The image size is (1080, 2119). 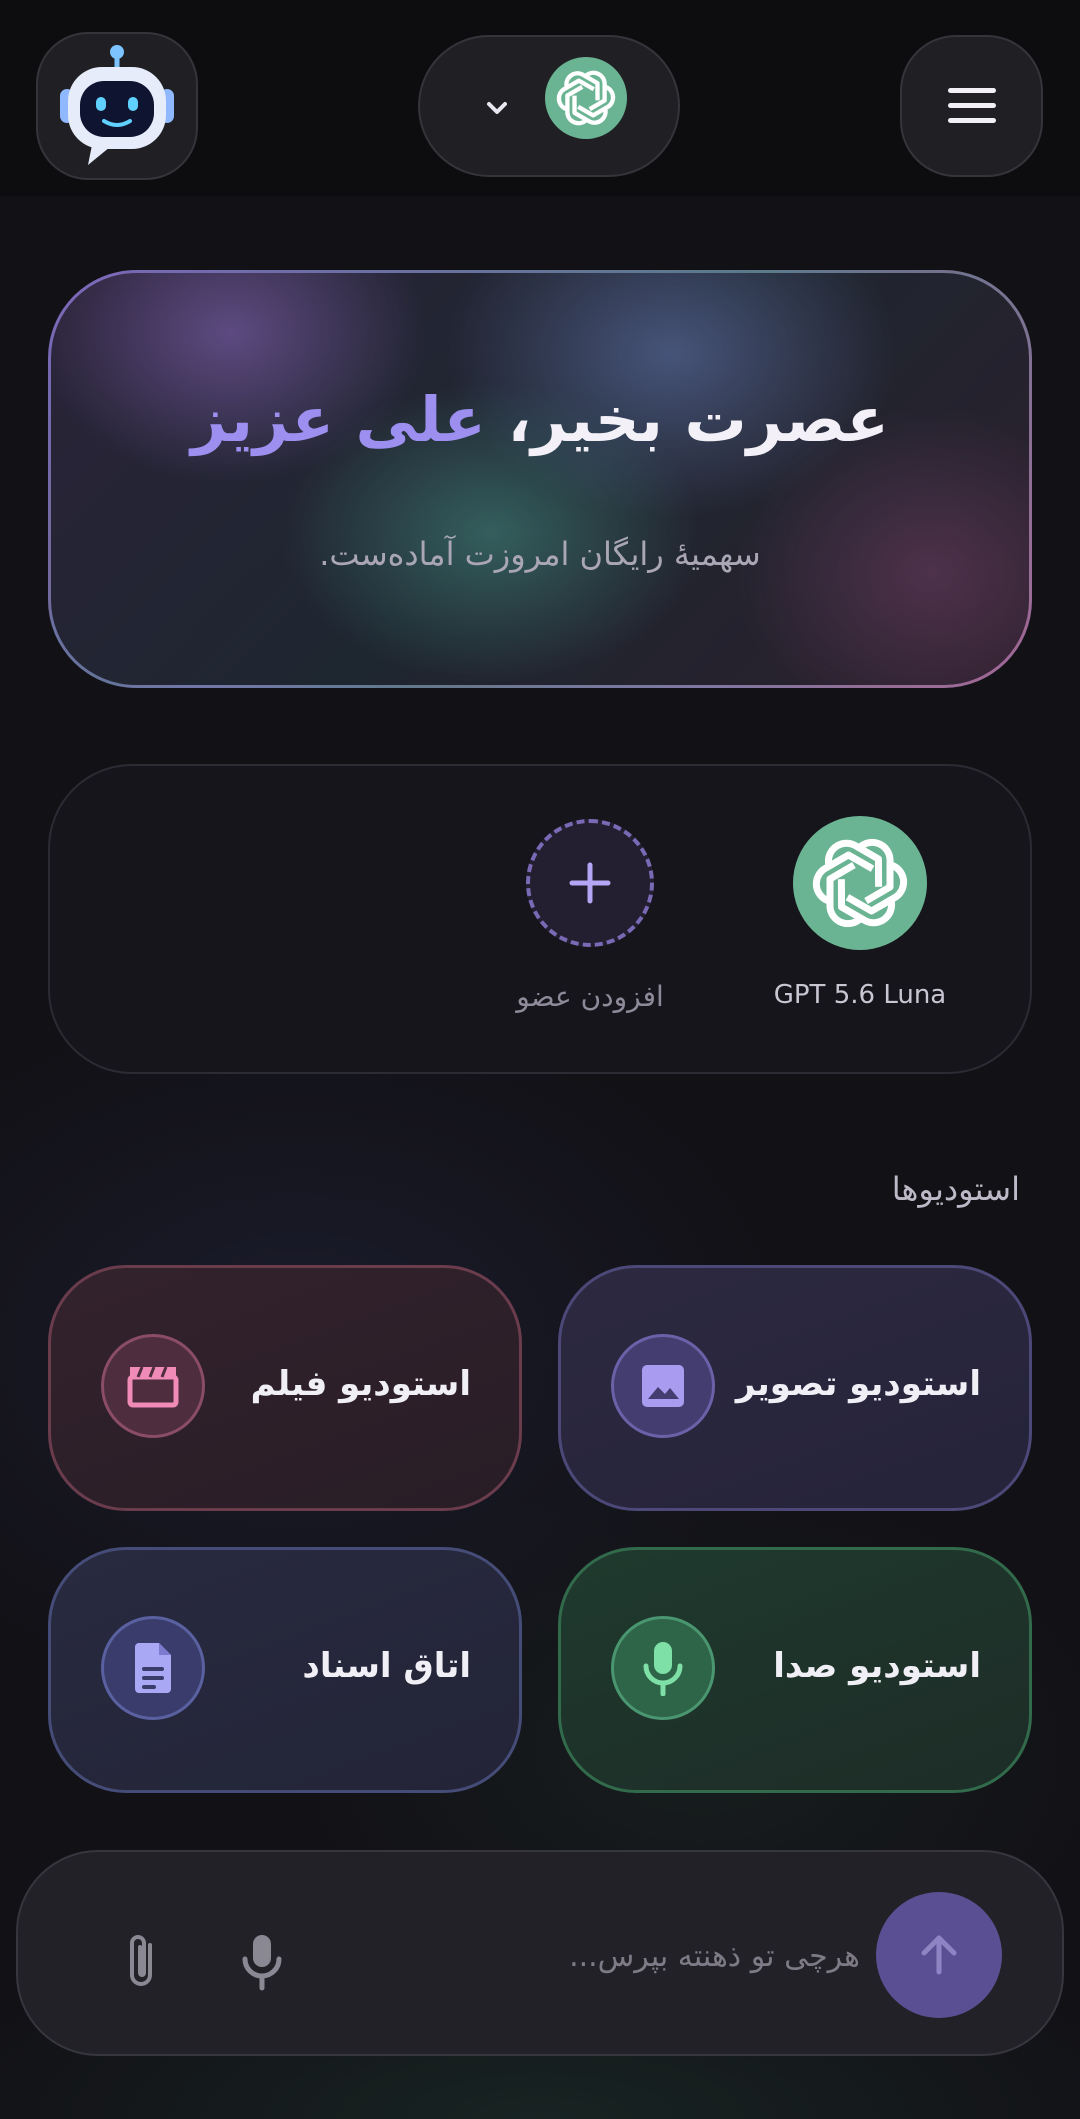 I want to click on clapperboard-icon, so click(x=153, y=1387).